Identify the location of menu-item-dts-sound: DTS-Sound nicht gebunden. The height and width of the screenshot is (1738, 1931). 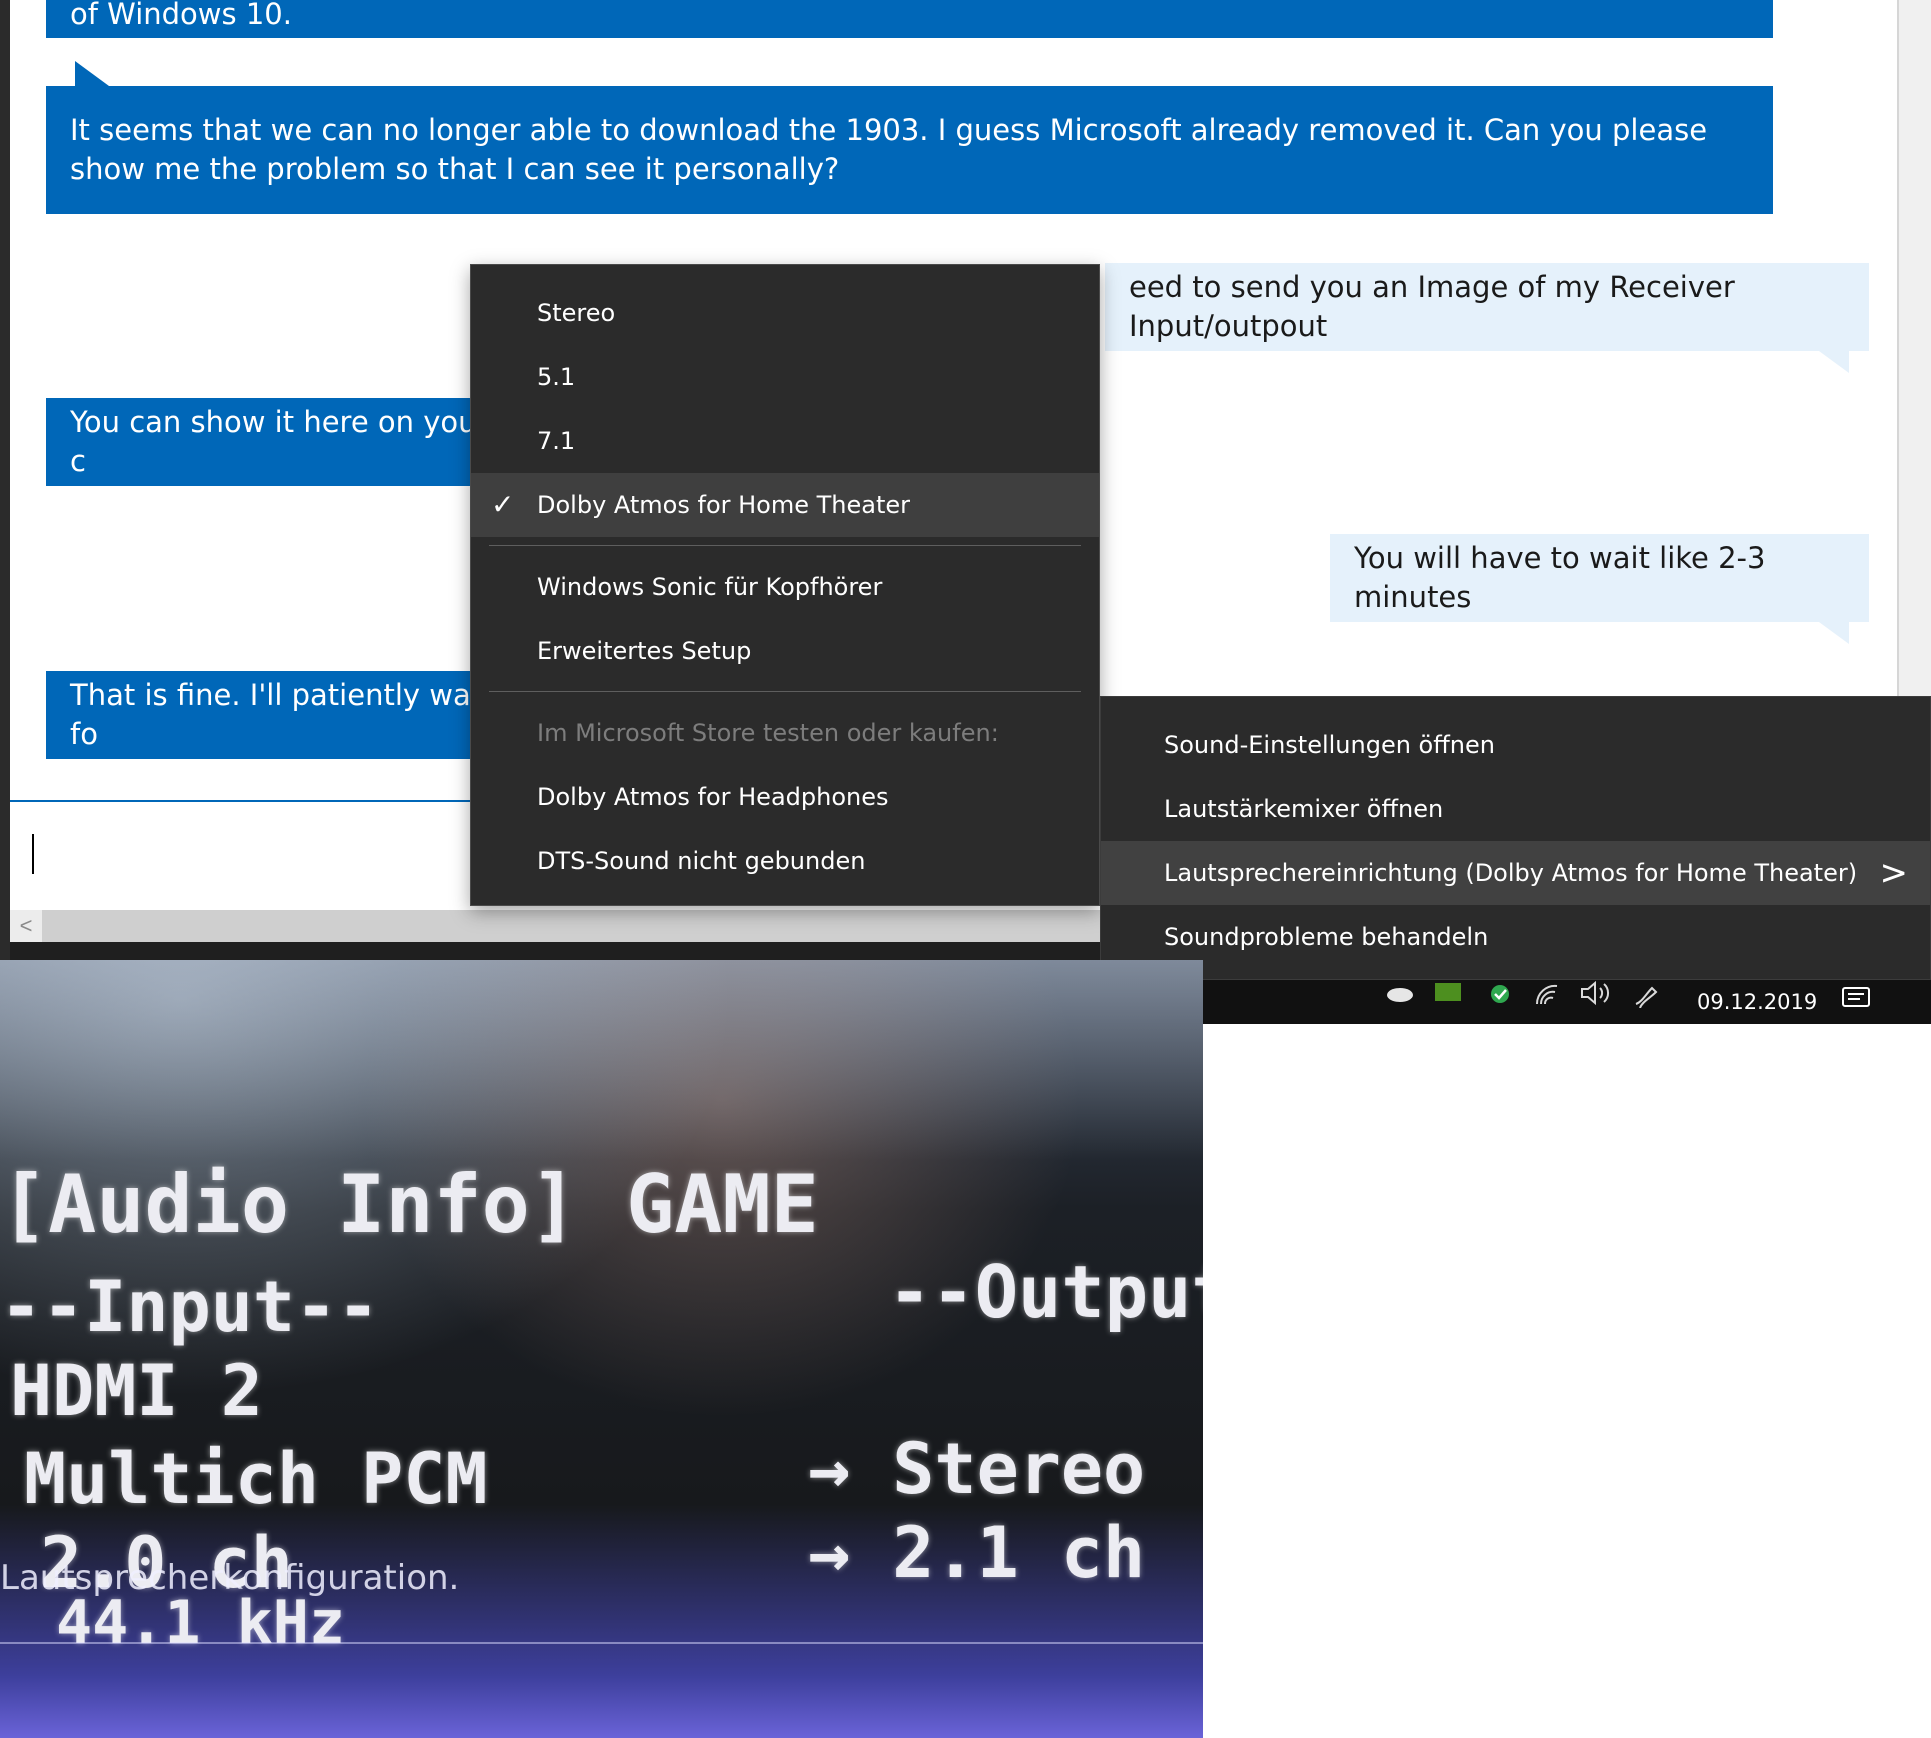
(785, 861).